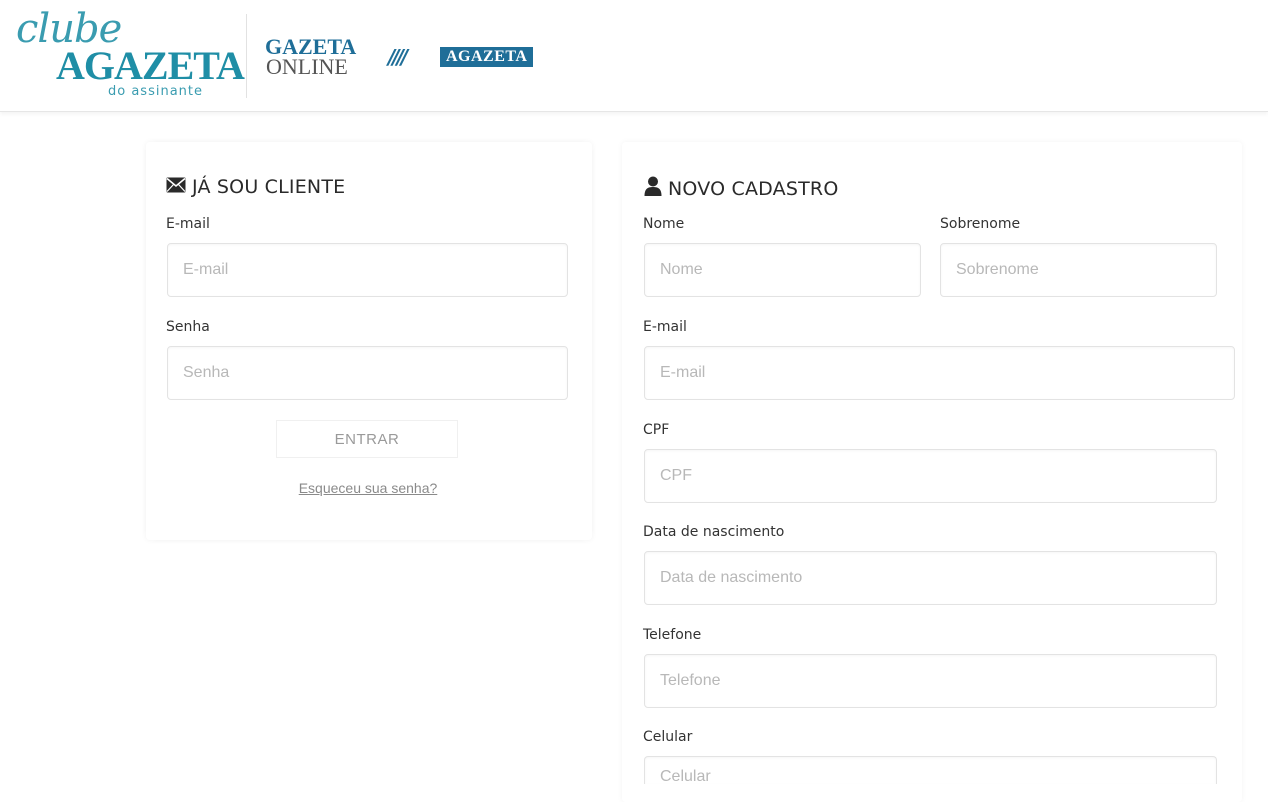  I want to click on agazeta-logo: //// AGAZETA, so click(477, 57).